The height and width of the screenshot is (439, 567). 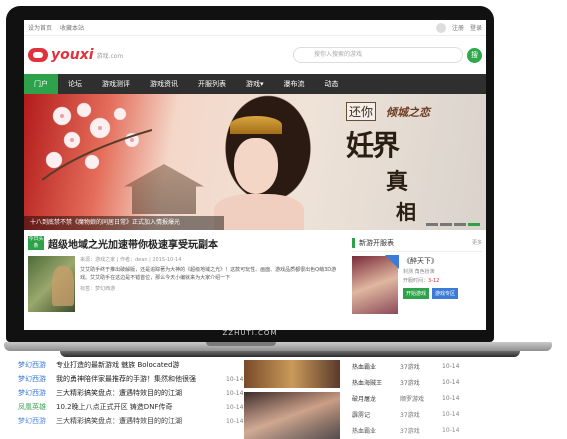 What do you see at coordinates (378, 55) in the screenshot?
I see `search-input: 搜你入搜索的游戏` at bounding box center [378, 55].